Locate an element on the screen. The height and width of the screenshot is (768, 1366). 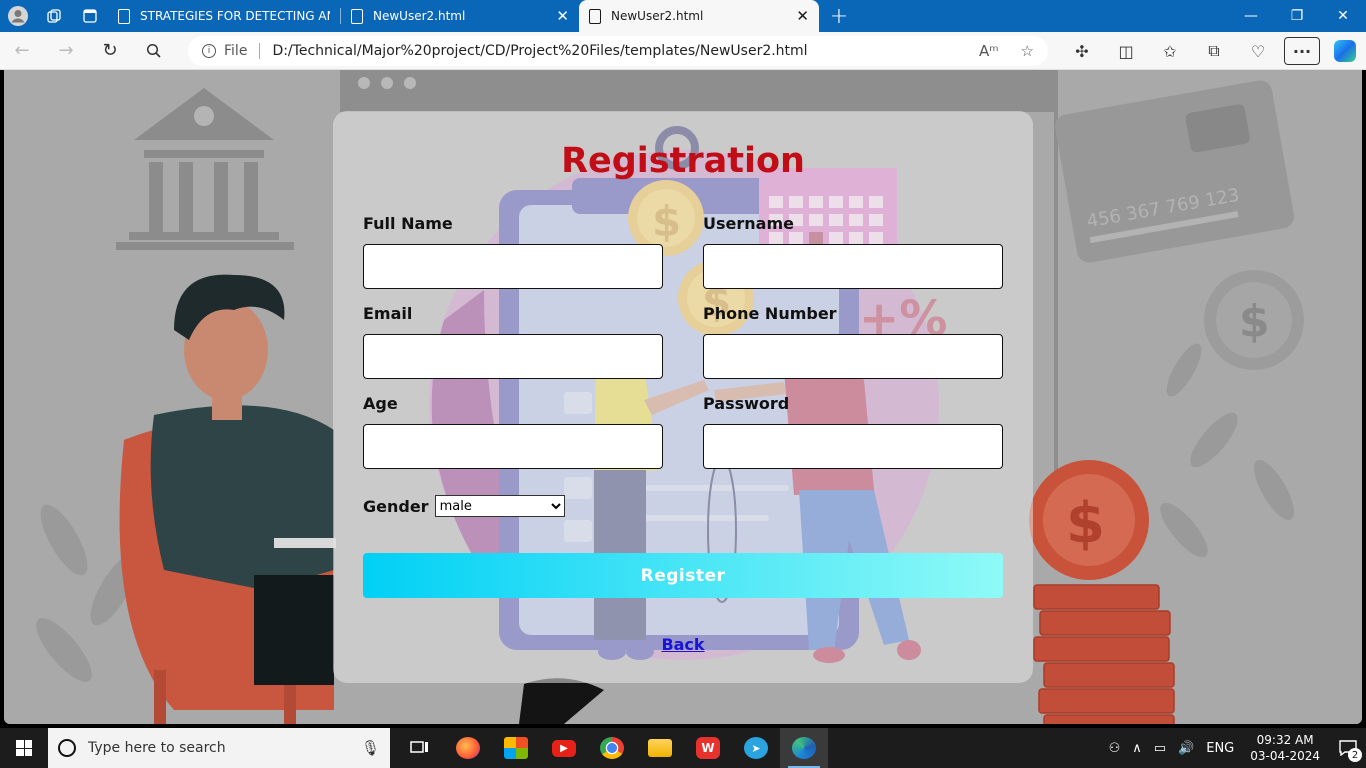
password-group: Password is located at coordinates (853, 431).